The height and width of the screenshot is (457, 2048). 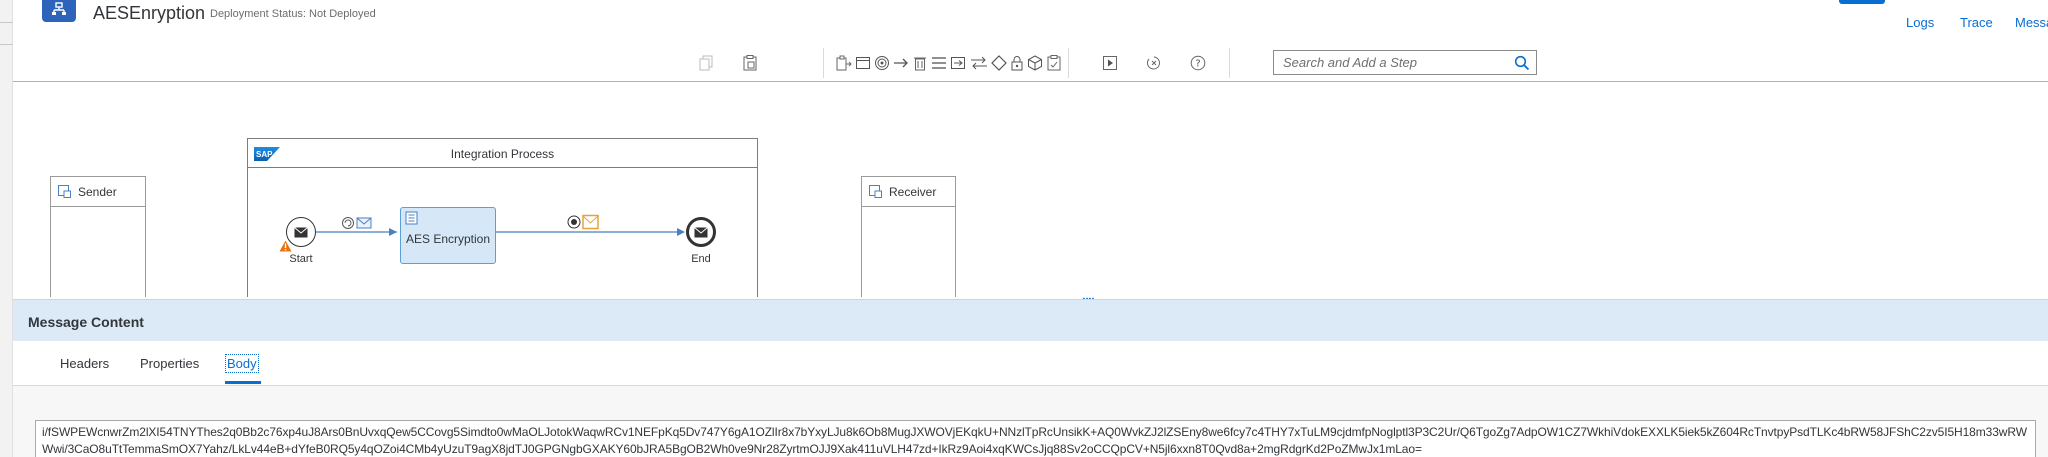 What do you see at coordinates (169, 363) in the screenshot?
I see `tab-properties: Properties` at bounding box center [169, 363].